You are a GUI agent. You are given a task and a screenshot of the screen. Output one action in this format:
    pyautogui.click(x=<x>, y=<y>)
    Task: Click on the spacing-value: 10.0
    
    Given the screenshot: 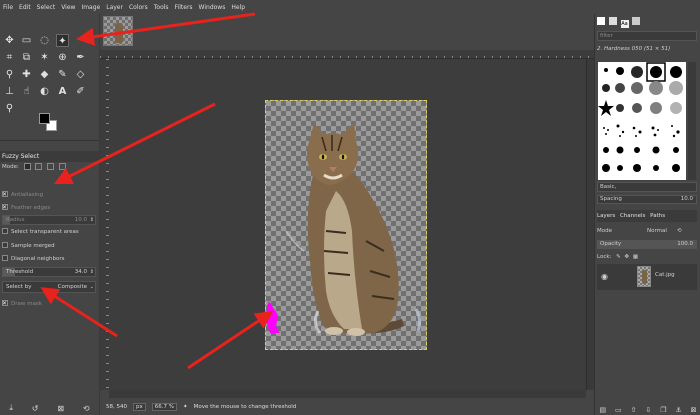 What is the action you would take?
    pyautogui.click(x=686, y=199)
    